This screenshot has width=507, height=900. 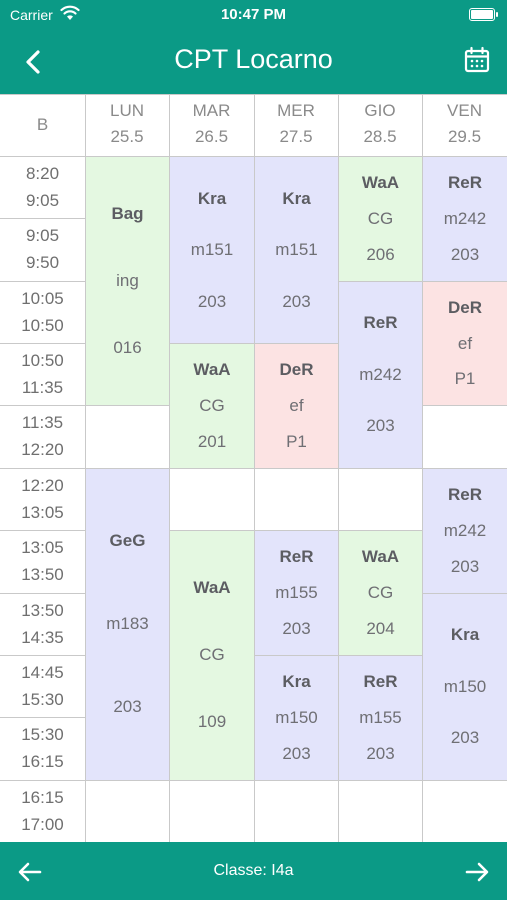 I want to click on time-slot: 10:50 11:35, so click(x=42, y=374).